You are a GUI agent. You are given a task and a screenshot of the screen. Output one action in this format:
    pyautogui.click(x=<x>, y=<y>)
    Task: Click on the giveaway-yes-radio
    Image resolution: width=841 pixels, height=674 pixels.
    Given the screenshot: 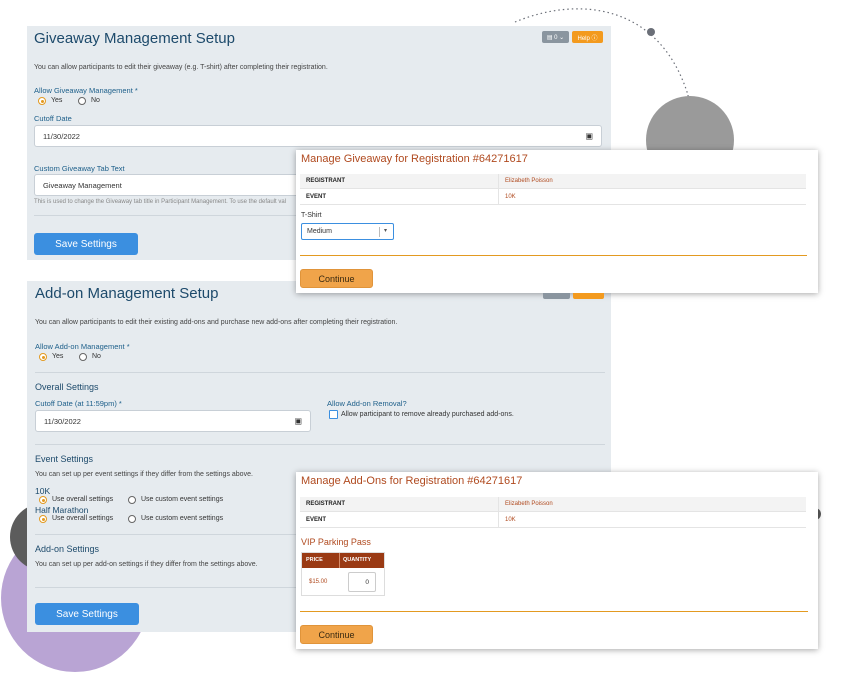 What is the action you would take?
    pyautogui.click(x=42, y=101)
    